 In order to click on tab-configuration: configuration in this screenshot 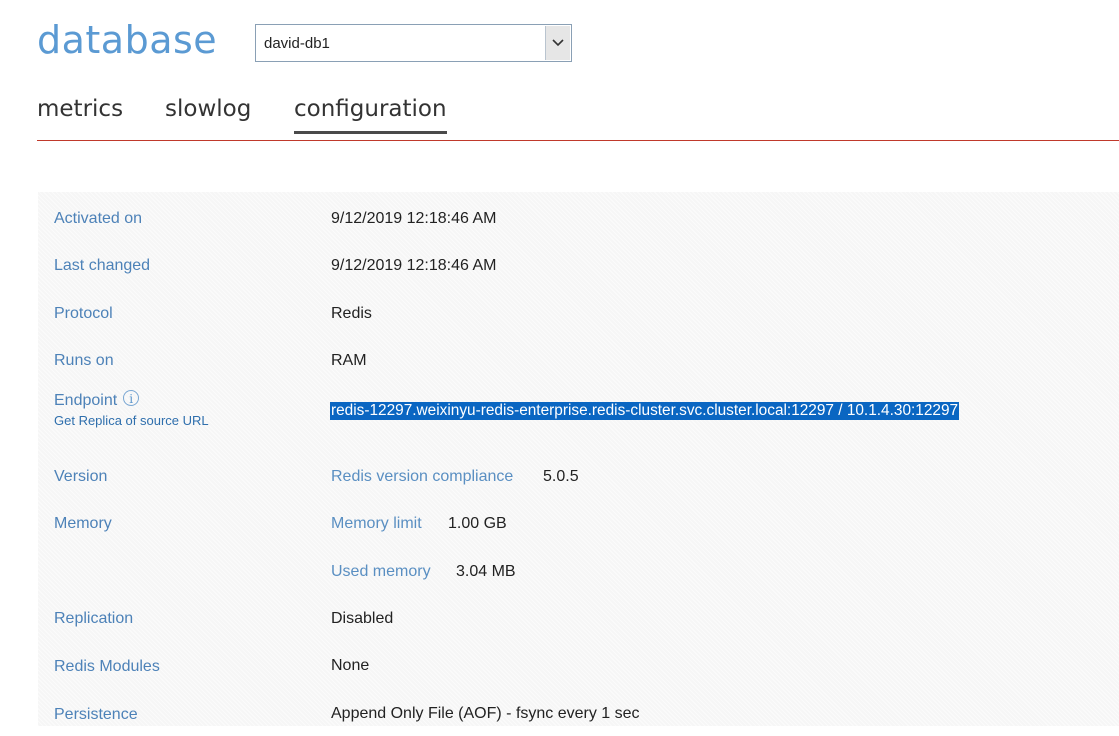, I will do `click(370, 115)`.